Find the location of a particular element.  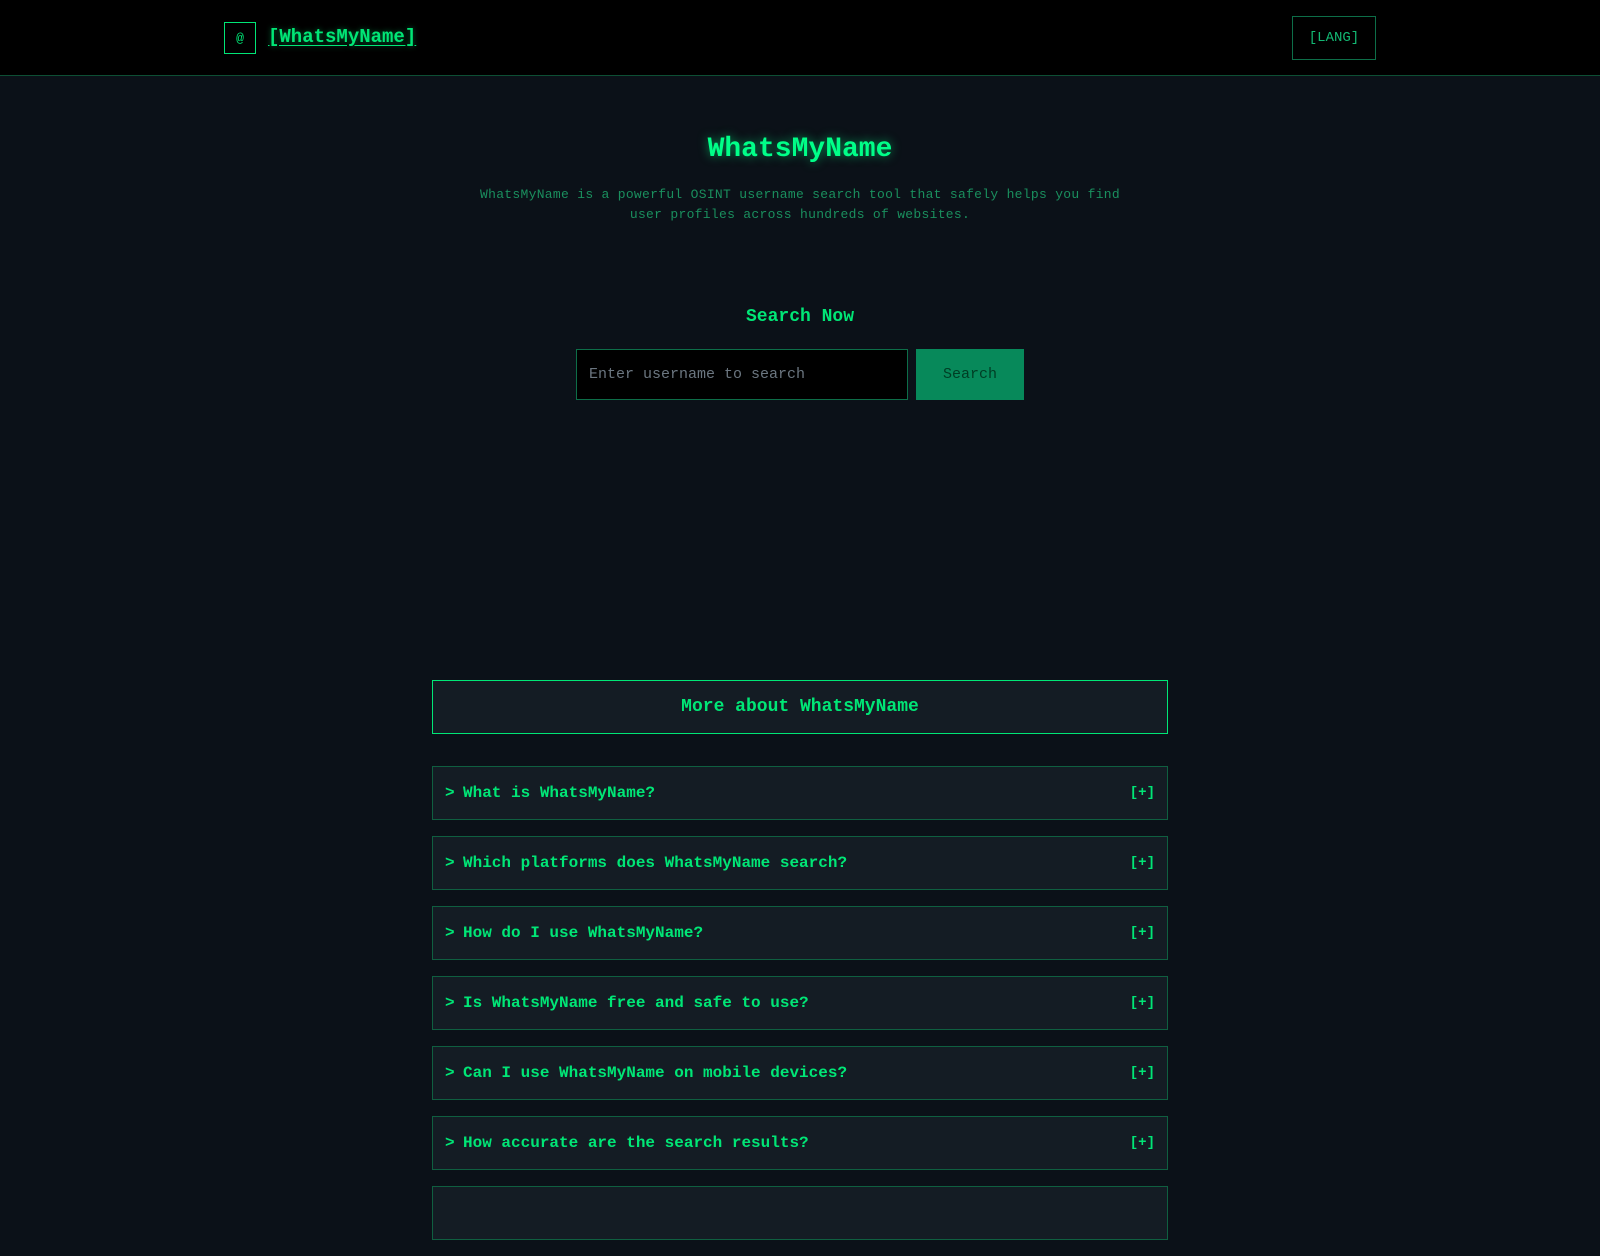

username-search-input is located at coordinates (742, 374).